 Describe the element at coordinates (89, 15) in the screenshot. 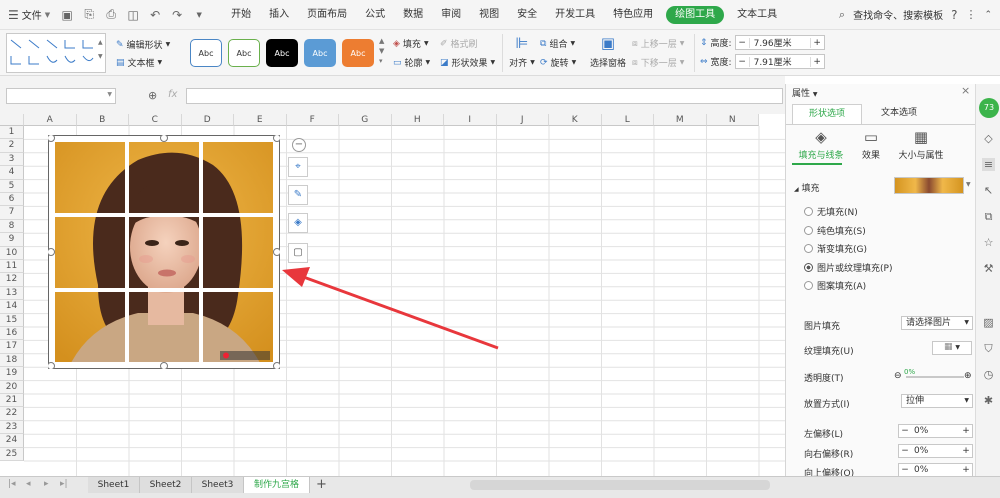

I see `export-icon: ⎘` at that location.